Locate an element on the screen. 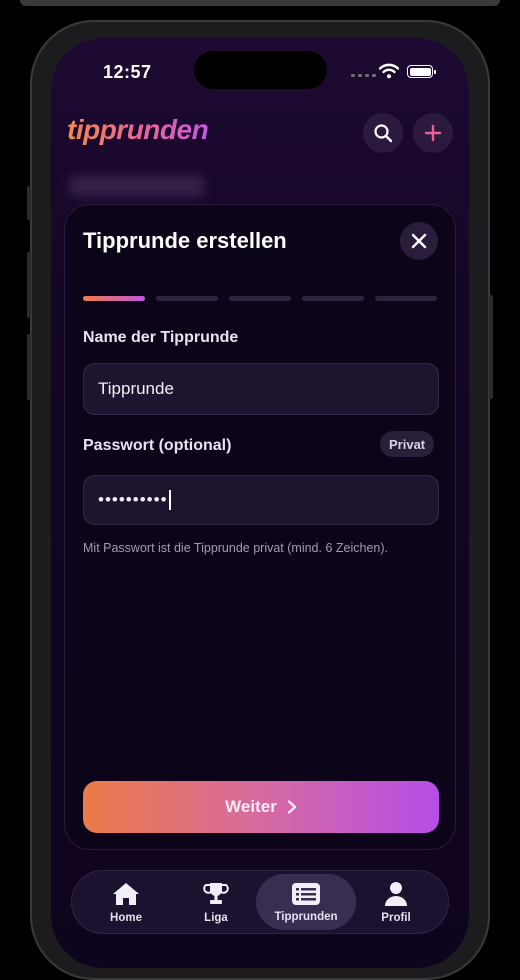  tab-liga: Liga is located at coordinates (216, 902).